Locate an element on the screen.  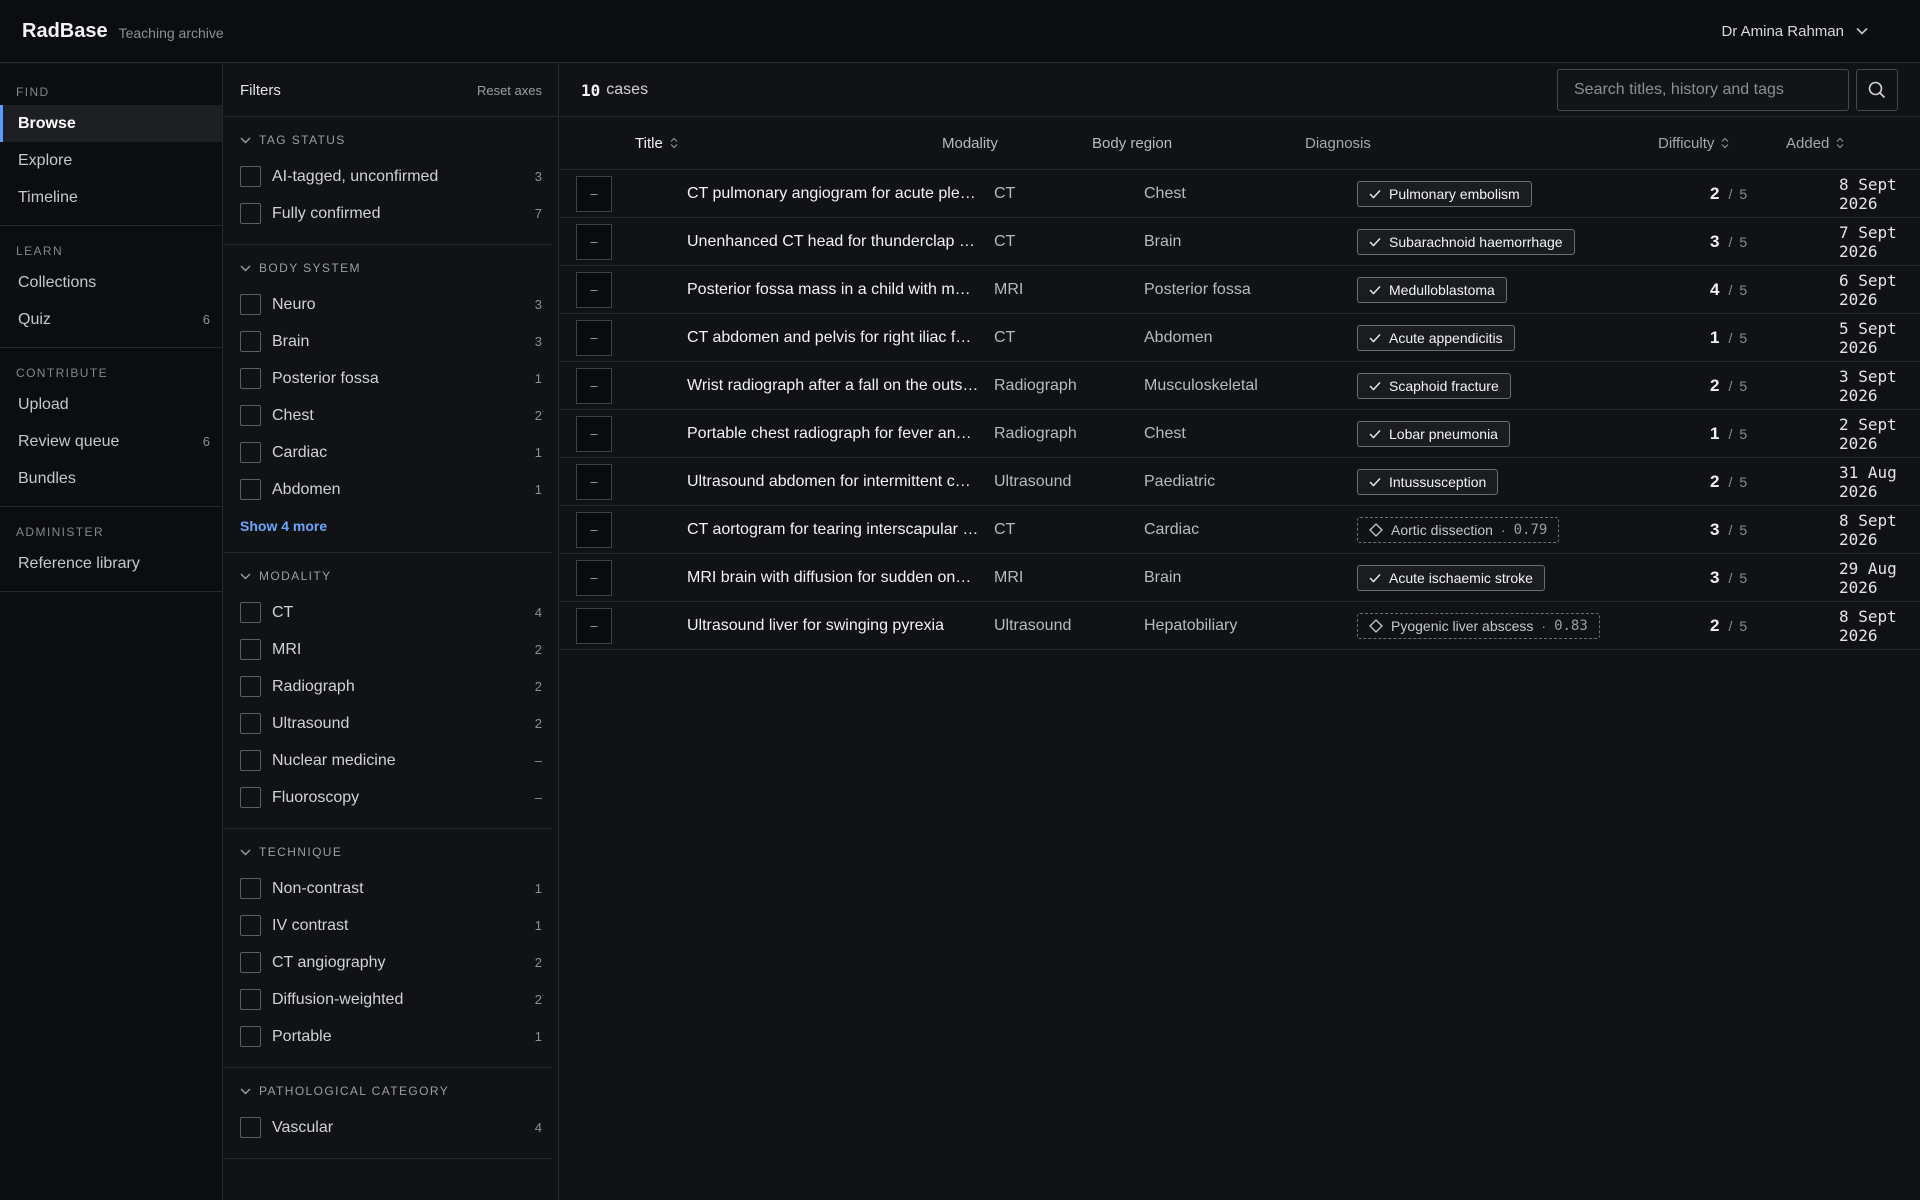
filter-option-ct: CT 4 is located at coordinates (391, 612).